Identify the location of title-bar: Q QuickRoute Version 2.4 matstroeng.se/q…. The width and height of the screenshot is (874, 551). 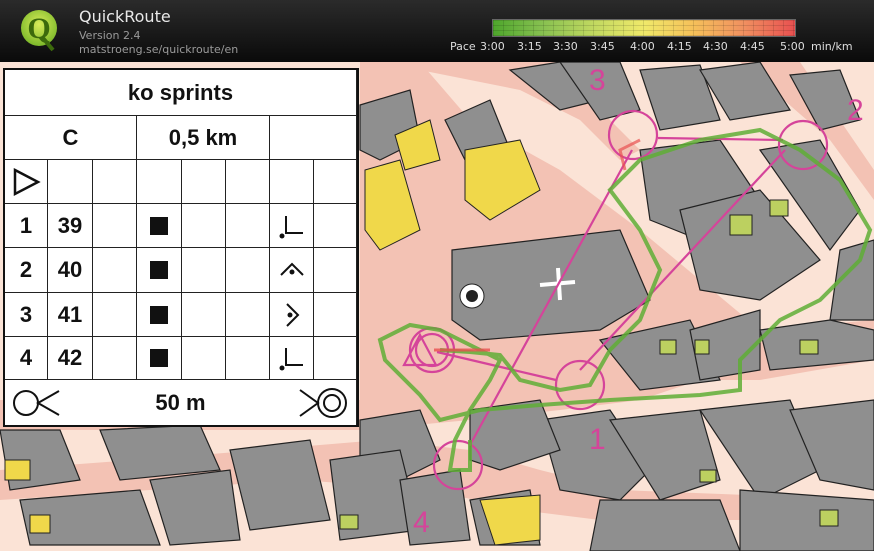
(437, 31).